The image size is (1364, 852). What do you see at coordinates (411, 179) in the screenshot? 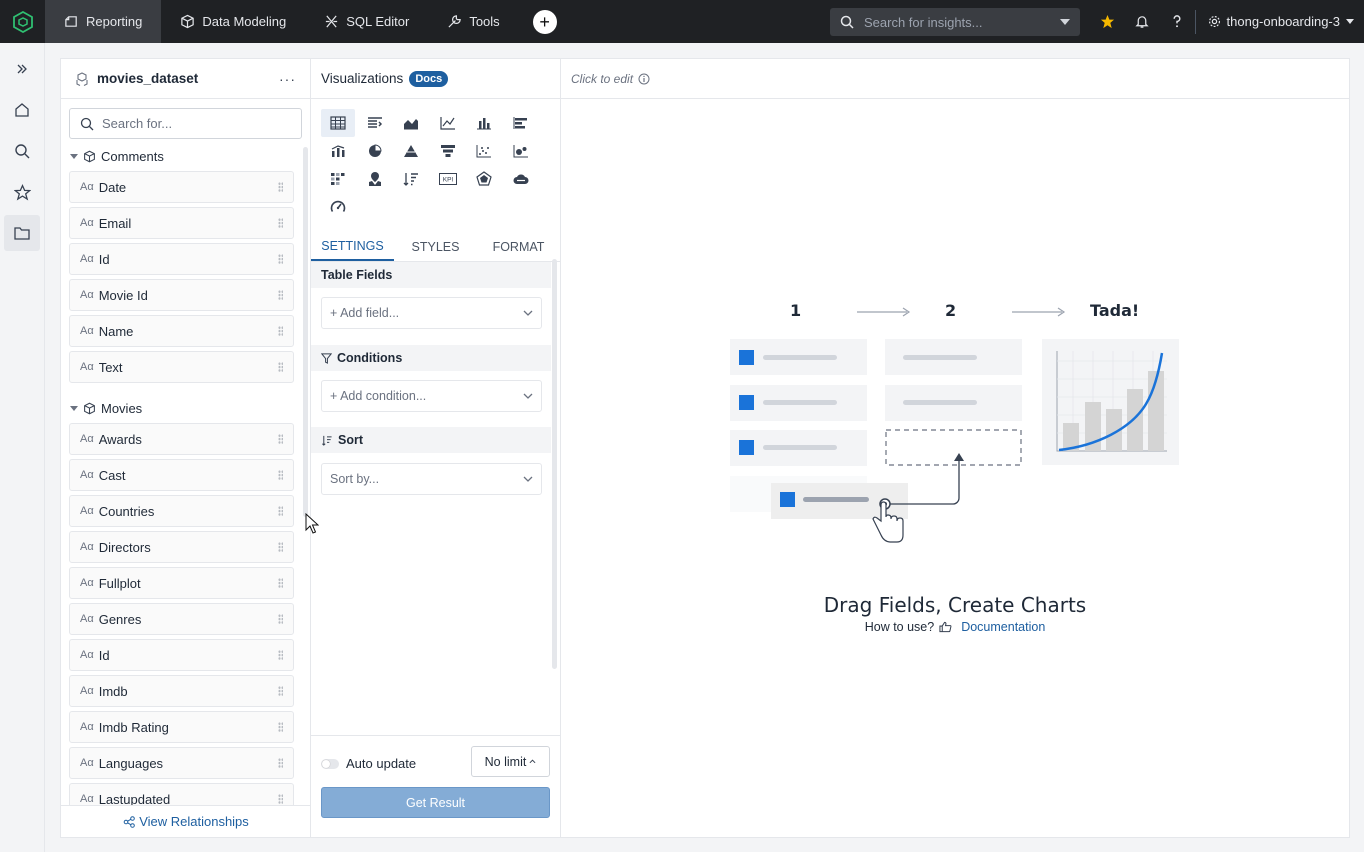
I see `viz-sorted-bar-icon` at bounding box center [411, 179].